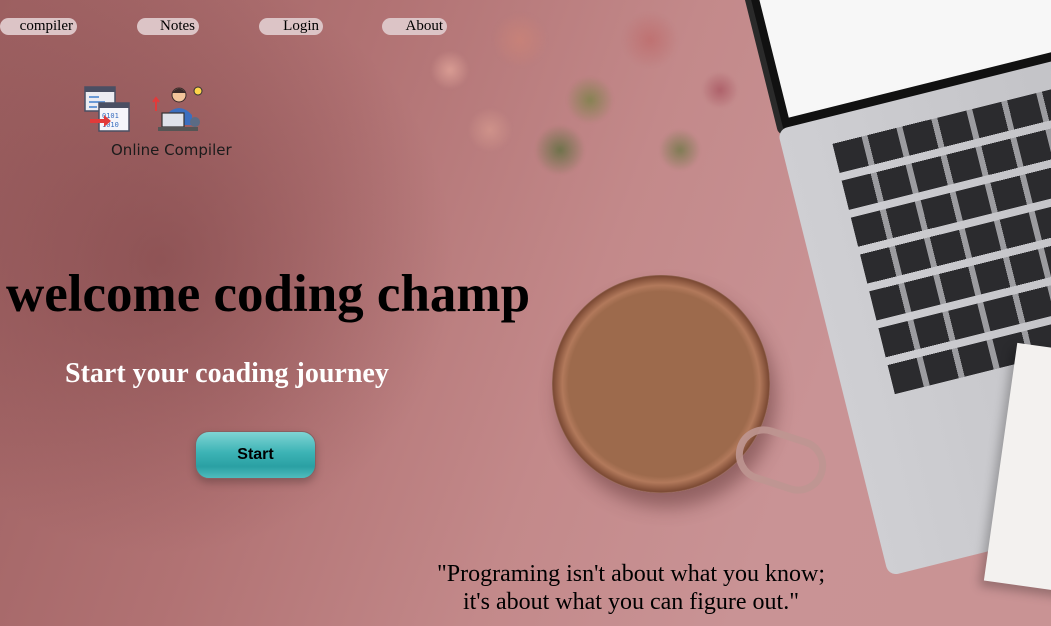 This screenshot has width=1051, height=626. I want to click on logo: 0101 1010, so click(146, 110).